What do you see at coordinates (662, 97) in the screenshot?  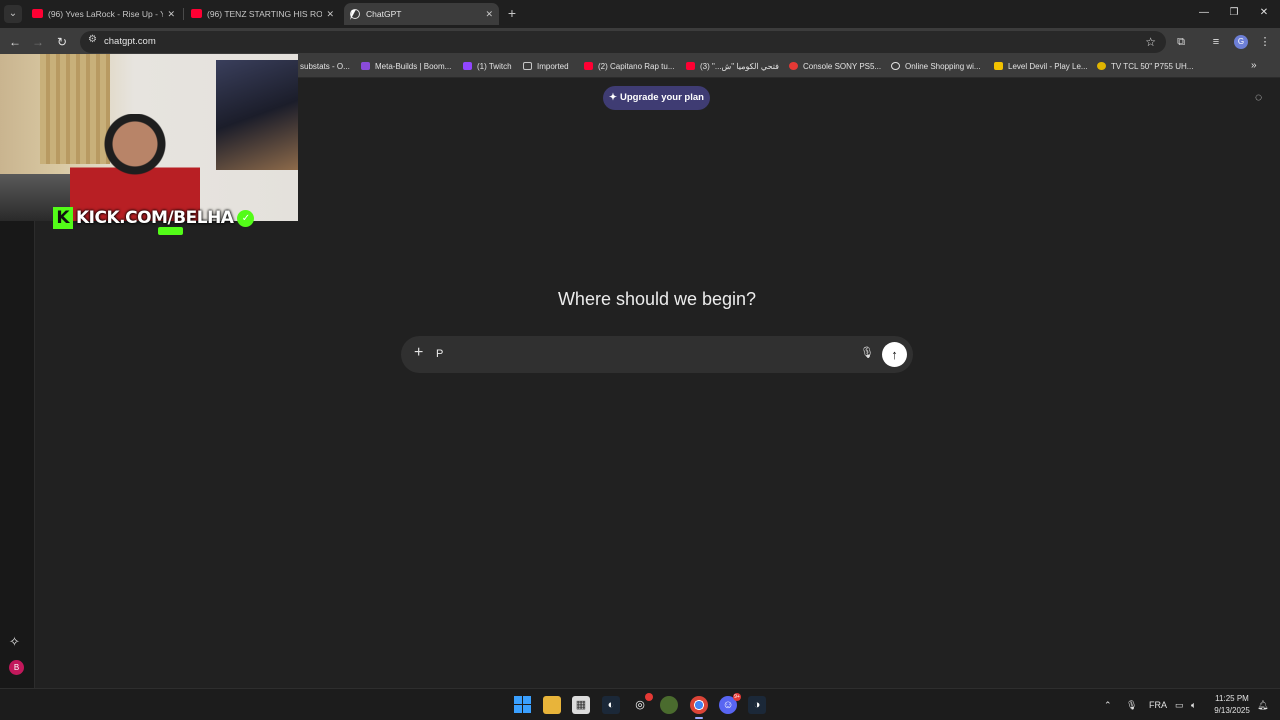 I see `upgrade-label: Upgrade your plan` at bounding box center [662, 97].